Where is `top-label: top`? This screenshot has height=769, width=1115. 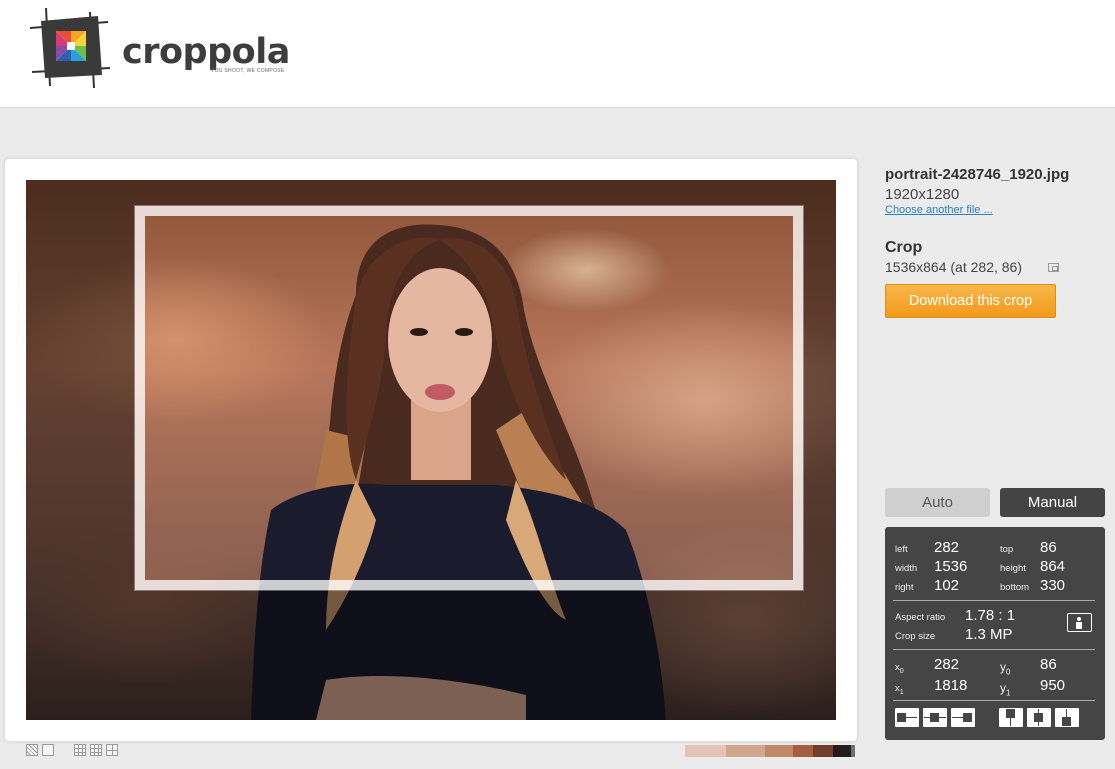 top-label: top is located at coordinates (1007, 549).